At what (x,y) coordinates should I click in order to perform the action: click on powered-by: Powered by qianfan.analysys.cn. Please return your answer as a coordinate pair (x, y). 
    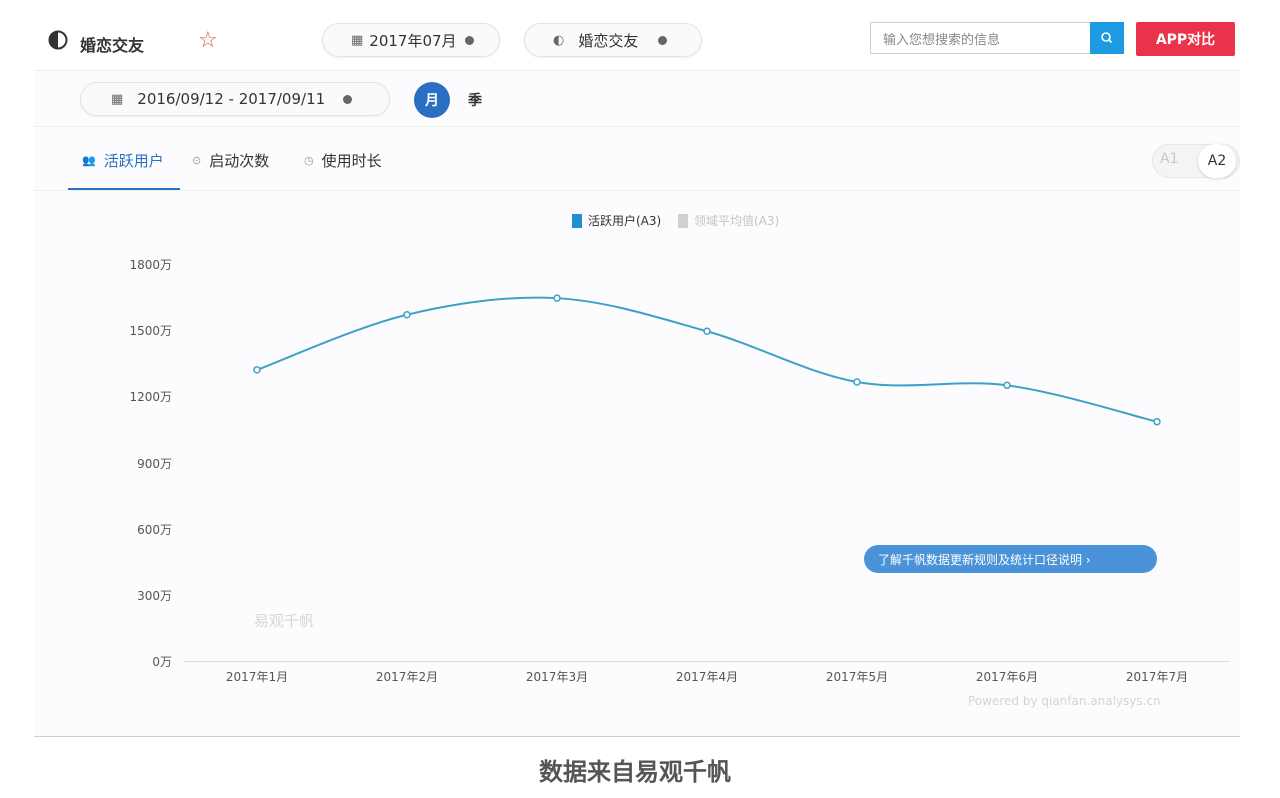
    Looking at the image, I should click on (1064, 701).